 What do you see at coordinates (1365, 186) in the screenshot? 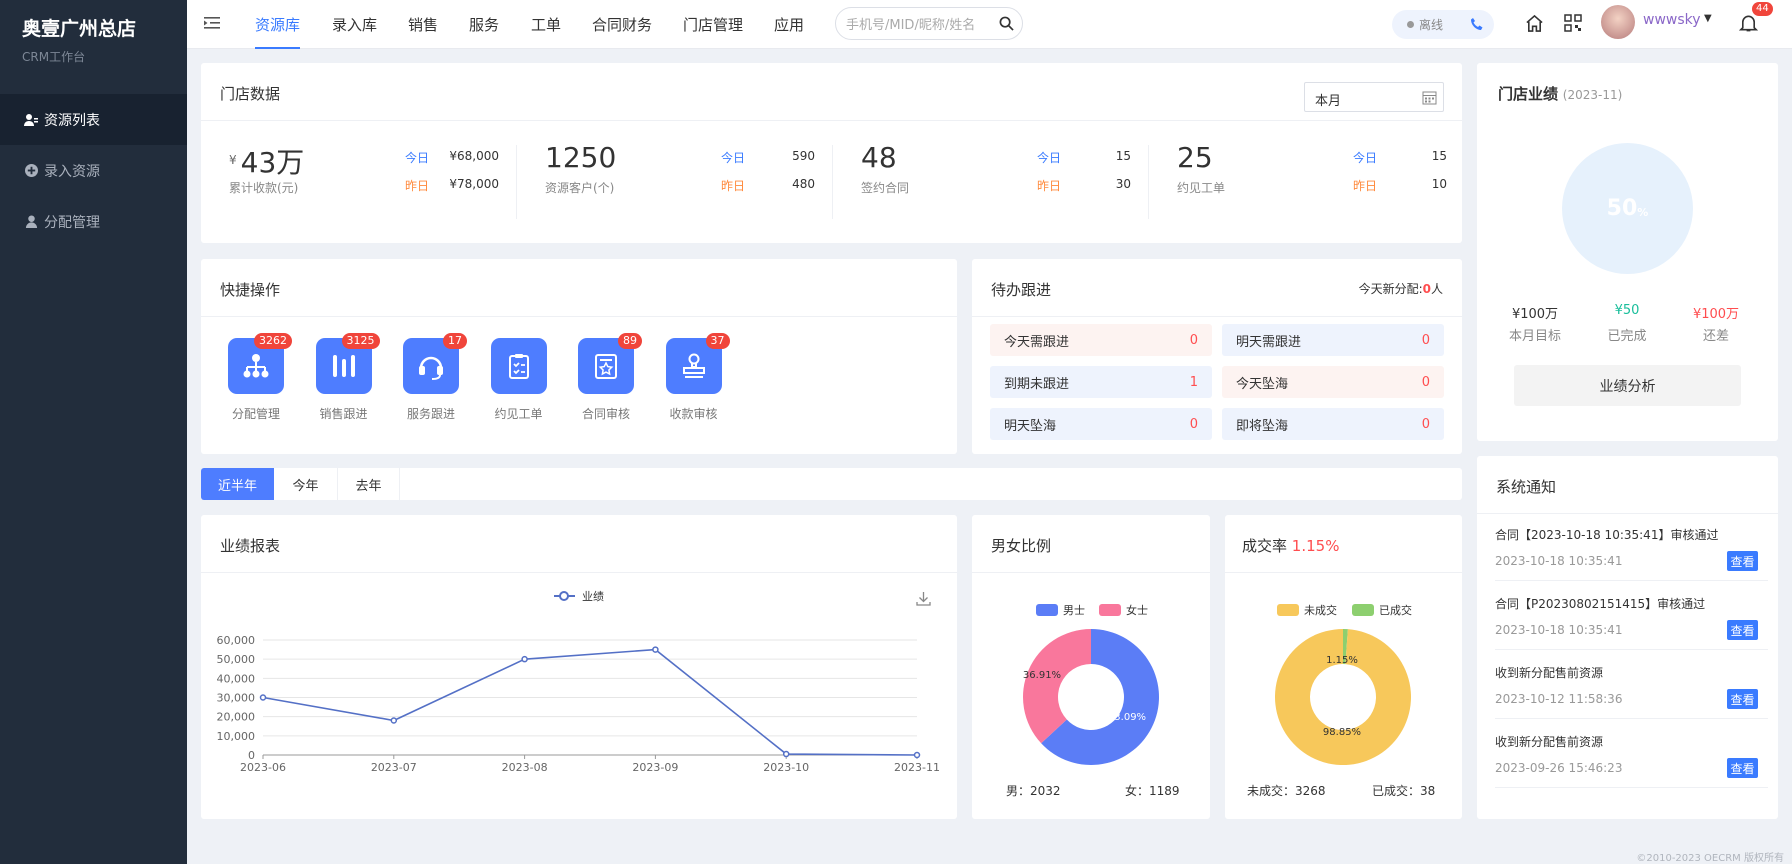
I see `yesterday-label: 昨日` at bounding box center [1365, 186].